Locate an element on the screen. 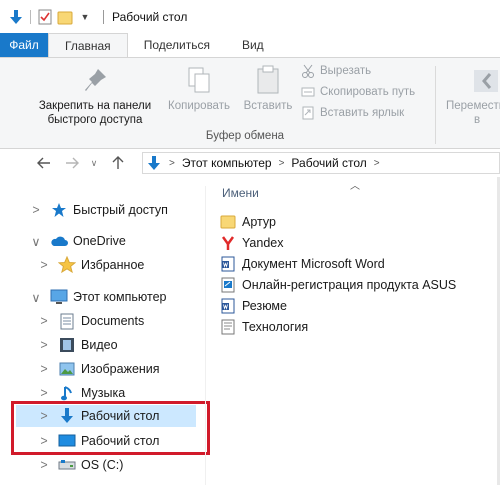 The image size is (500, 485). tab-home: Главная is located at coordinates (88, 45).